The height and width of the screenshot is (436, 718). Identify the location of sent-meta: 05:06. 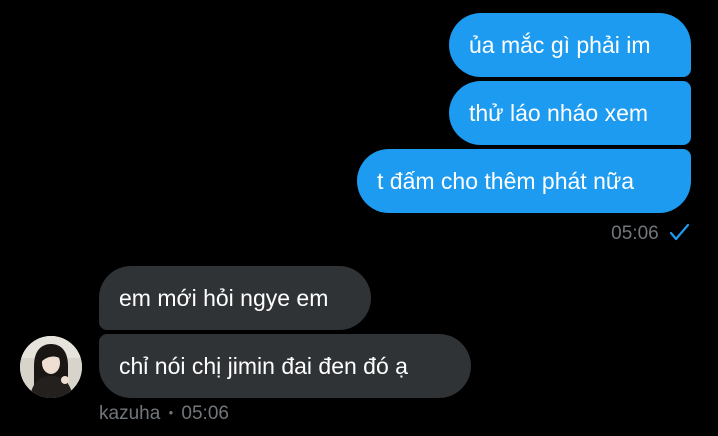
(650, 235).